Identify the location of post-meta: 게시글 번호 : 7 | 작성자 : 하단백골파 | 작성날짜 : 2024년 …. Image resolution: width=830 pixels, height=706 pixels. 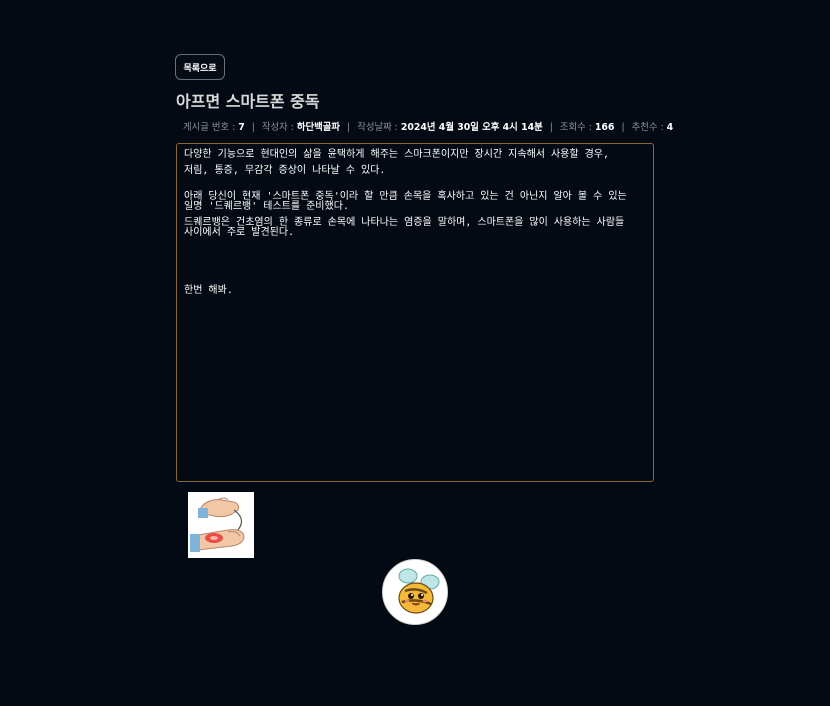
(428, 126).